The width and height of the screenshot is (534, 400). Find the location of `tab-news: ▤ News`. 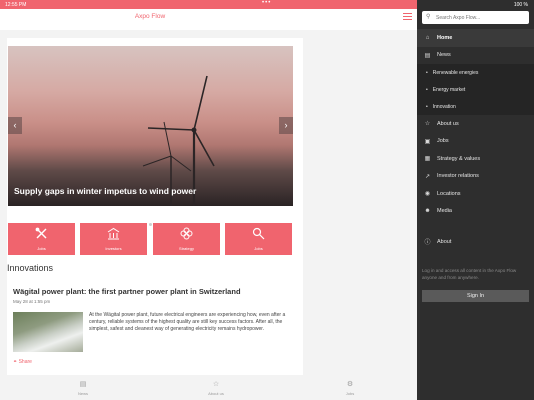

tab-news: ▤ News is located at coordinates (83, 388).